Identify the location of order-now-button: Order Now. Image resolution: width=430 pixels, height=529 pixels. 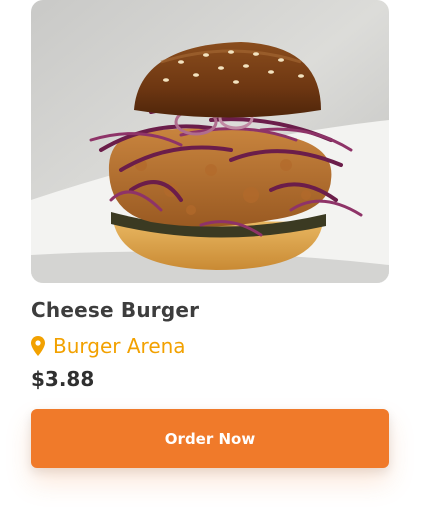
(210, 438).